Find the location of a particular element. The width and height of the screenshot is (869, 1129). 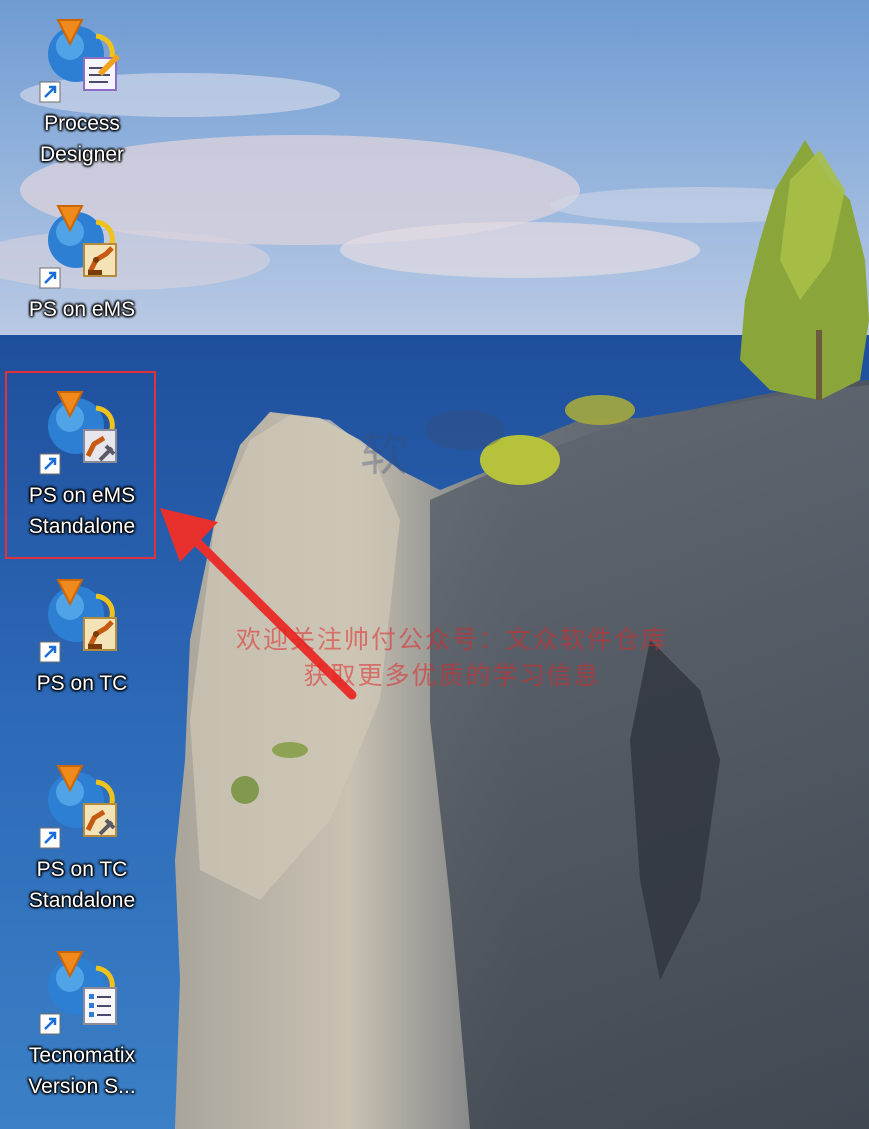

watermark-line-1: 欢迎关注帅付公众号：文众软件仓库 is located at coordinates (451, 640).